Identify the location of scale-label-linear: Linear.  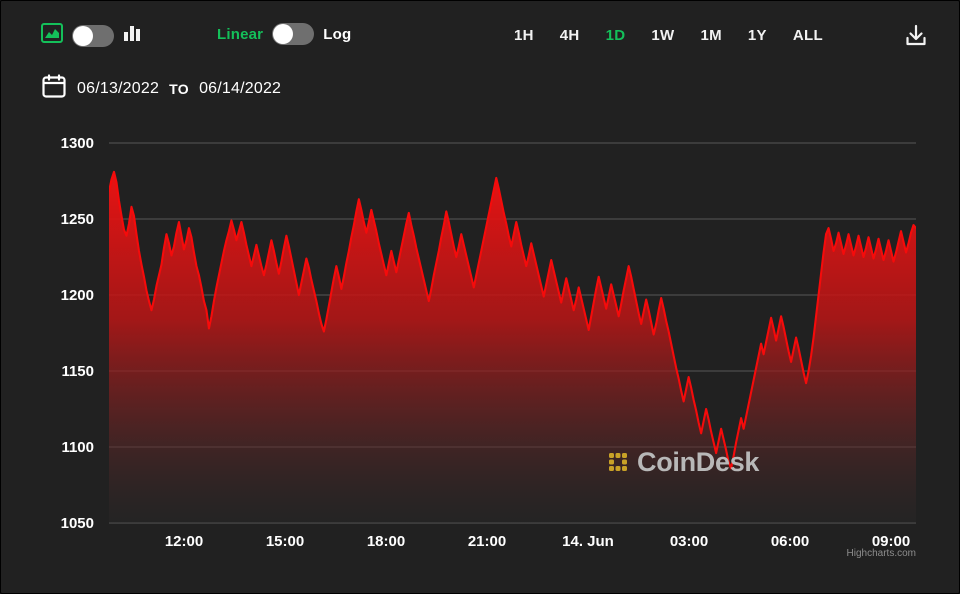
(240, 34).